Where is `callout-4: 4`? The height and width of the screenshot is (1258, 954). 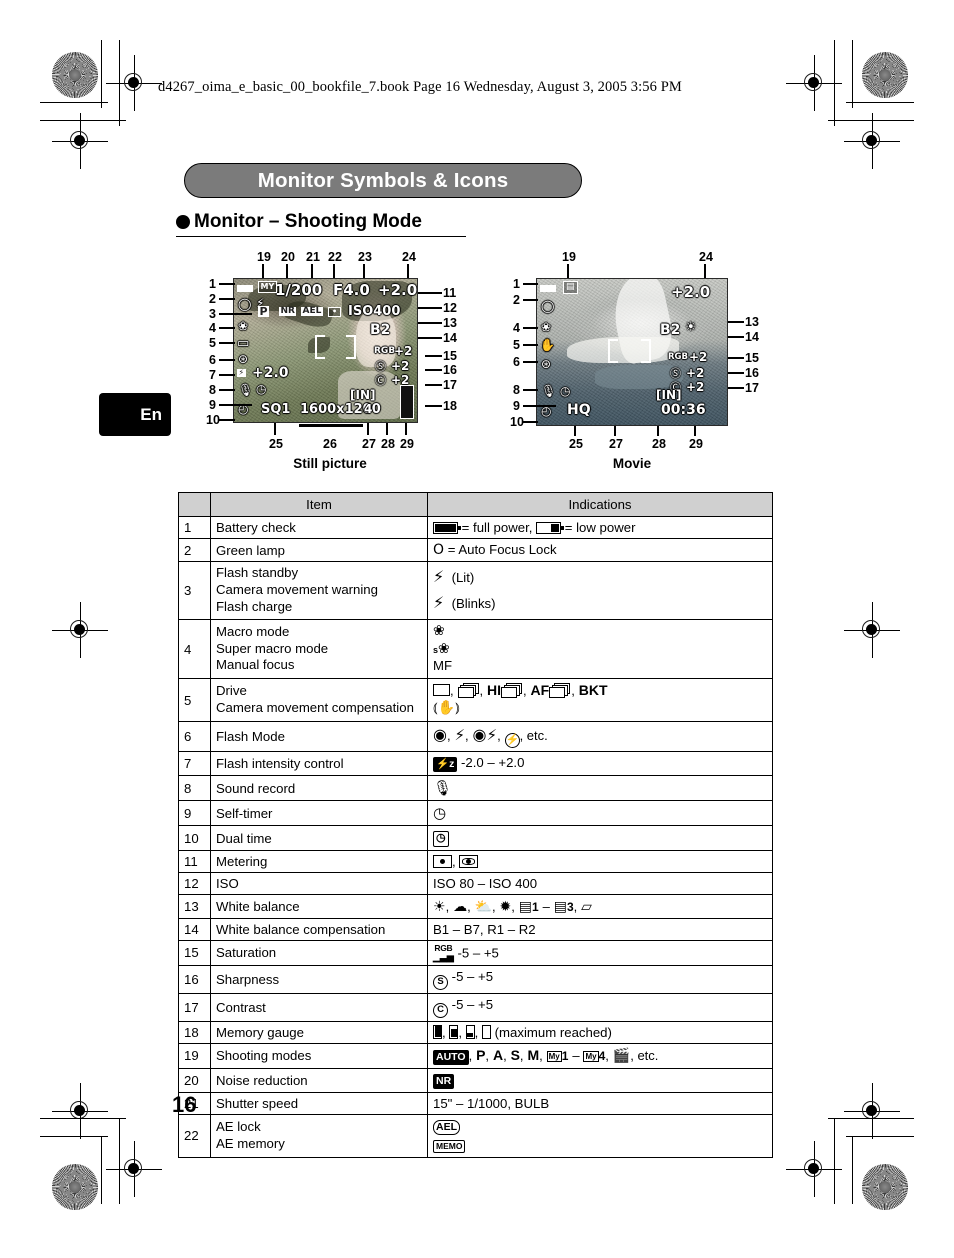 callout-4: 4 is located at coordinates (212, 328).